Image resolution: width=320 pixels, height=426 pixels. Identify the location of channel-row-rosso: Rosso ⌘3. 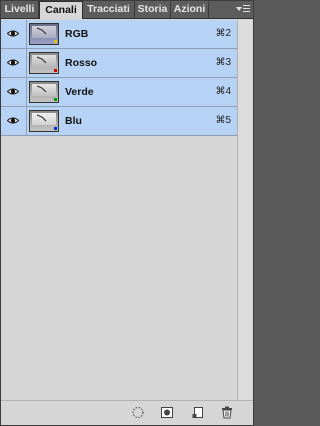
(119, 63).